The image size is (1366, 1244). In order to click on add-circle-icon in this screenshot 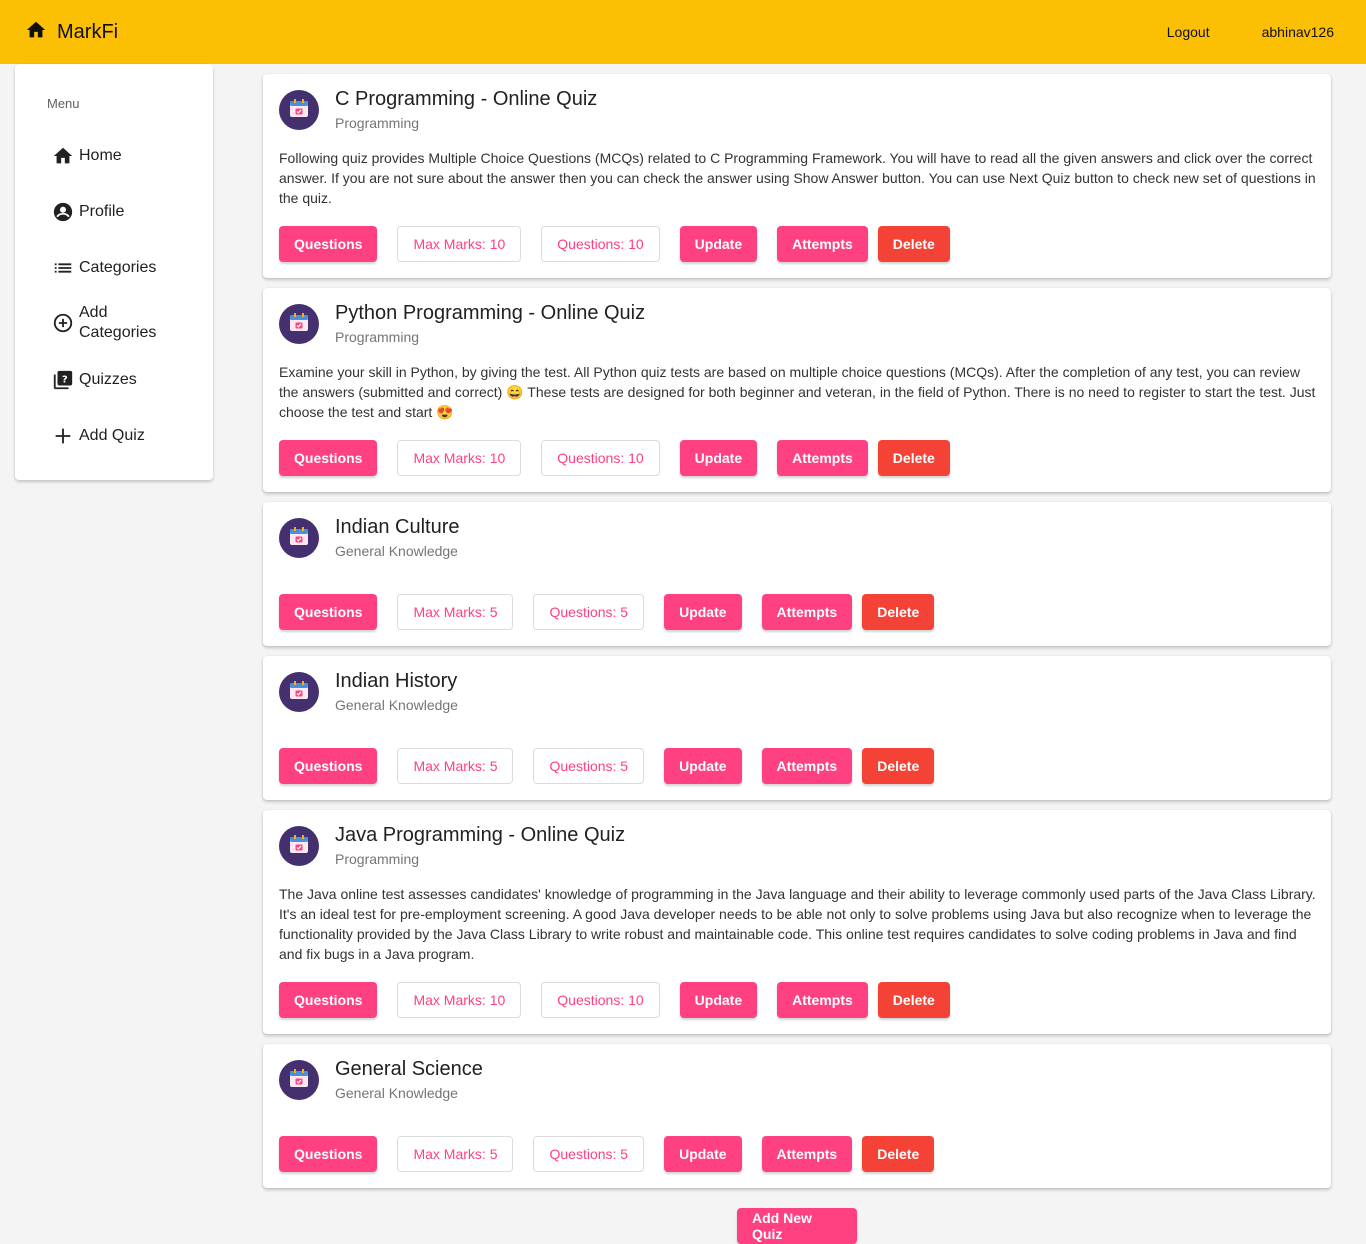, I will do `click(63, 323)`.